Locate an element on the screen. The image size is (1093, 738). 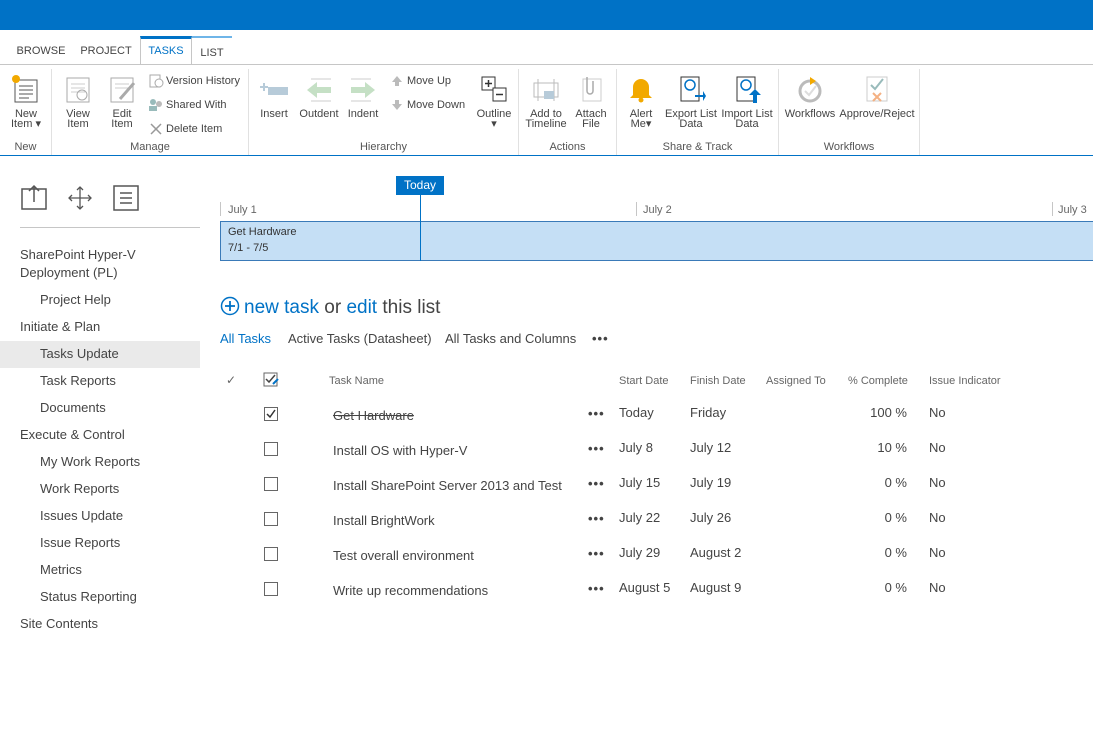
header-assigned-to: Assigned To is located at coordinates (796, 381).